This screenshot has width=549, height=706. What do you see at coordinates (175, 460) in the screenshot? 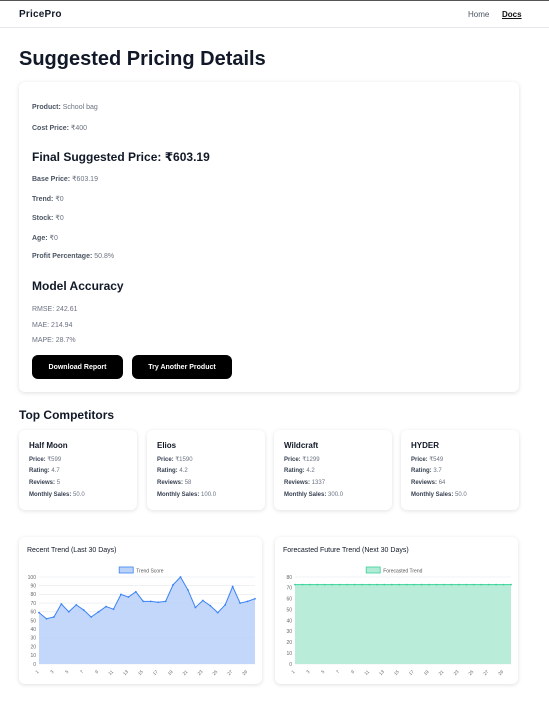
I see `competitor-price: Price: ₹1590` at bounding box center [175, 460].